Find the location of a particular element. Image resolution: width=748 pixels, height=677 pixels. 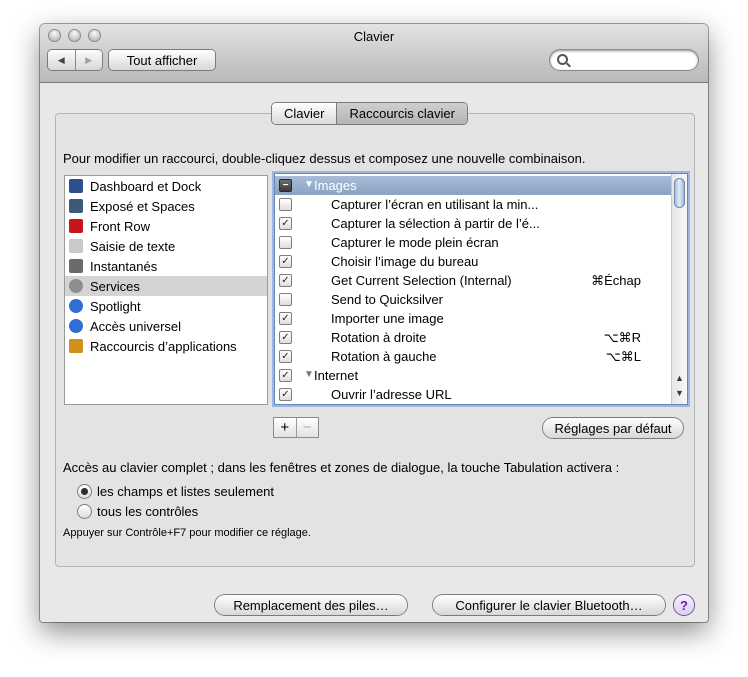

shortcut-row: ✓ Choisir l’image du bureau is located at coordinates (473, 261).